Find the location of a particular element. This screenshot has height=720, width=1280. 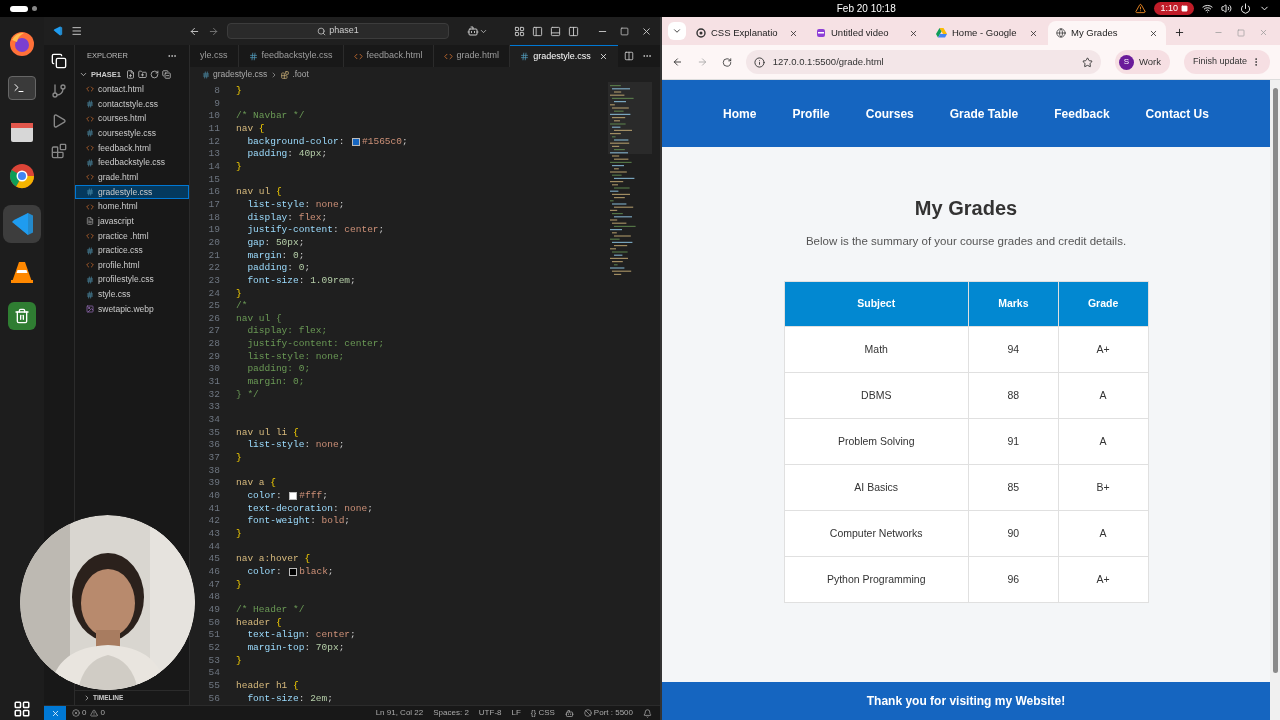

editor-tab: yle.css is located at coordinates (214, 56).